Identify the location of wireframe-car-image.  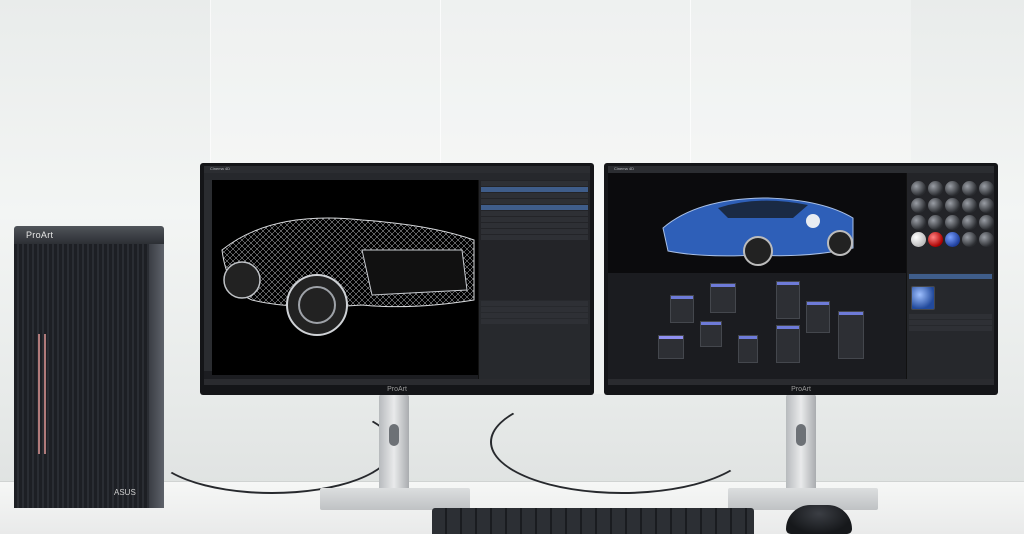
(348, 276).